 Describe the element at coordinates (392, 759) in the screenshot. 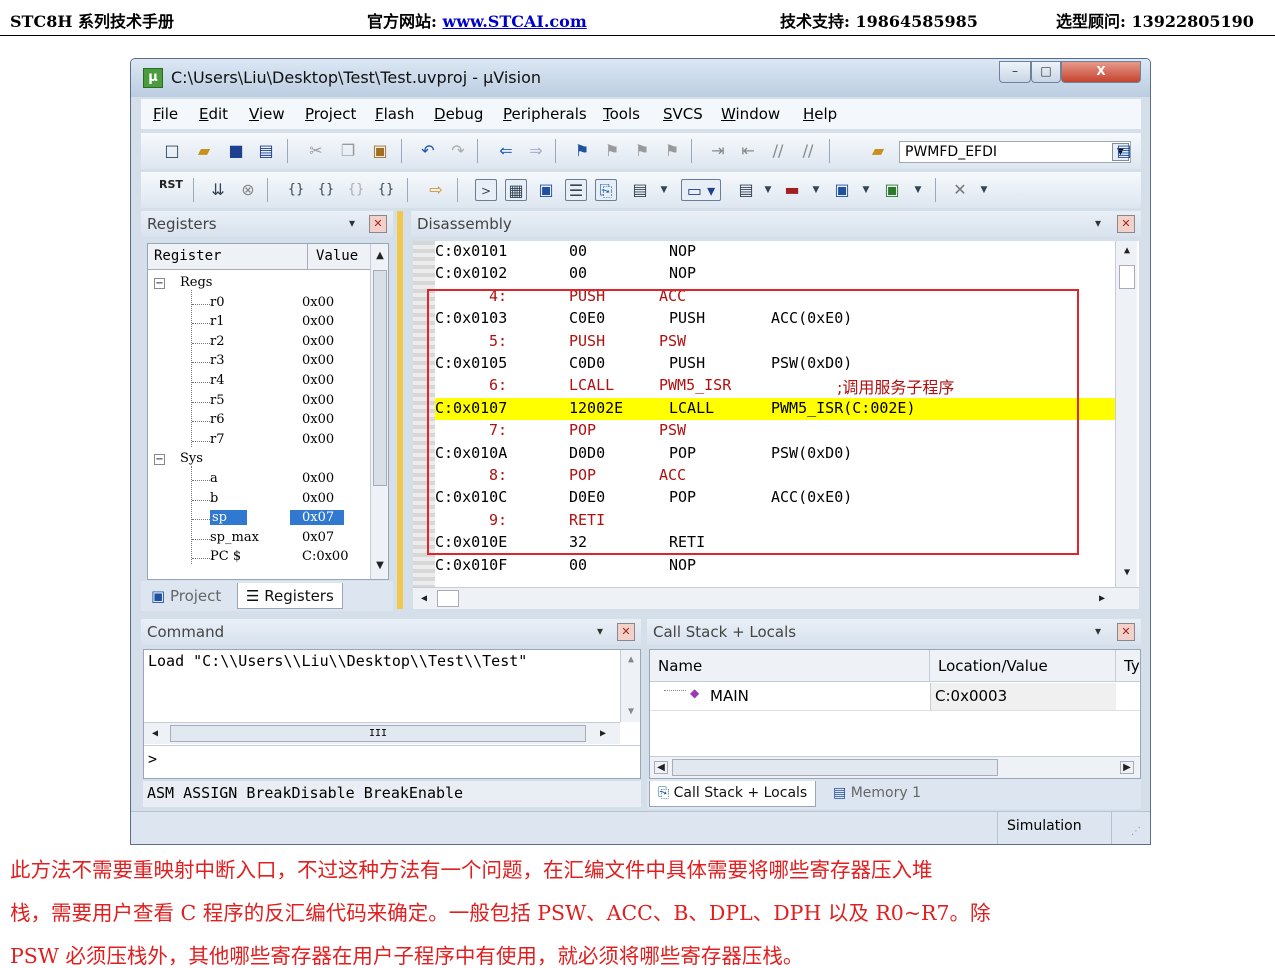

I see `command-input: >` at that location.